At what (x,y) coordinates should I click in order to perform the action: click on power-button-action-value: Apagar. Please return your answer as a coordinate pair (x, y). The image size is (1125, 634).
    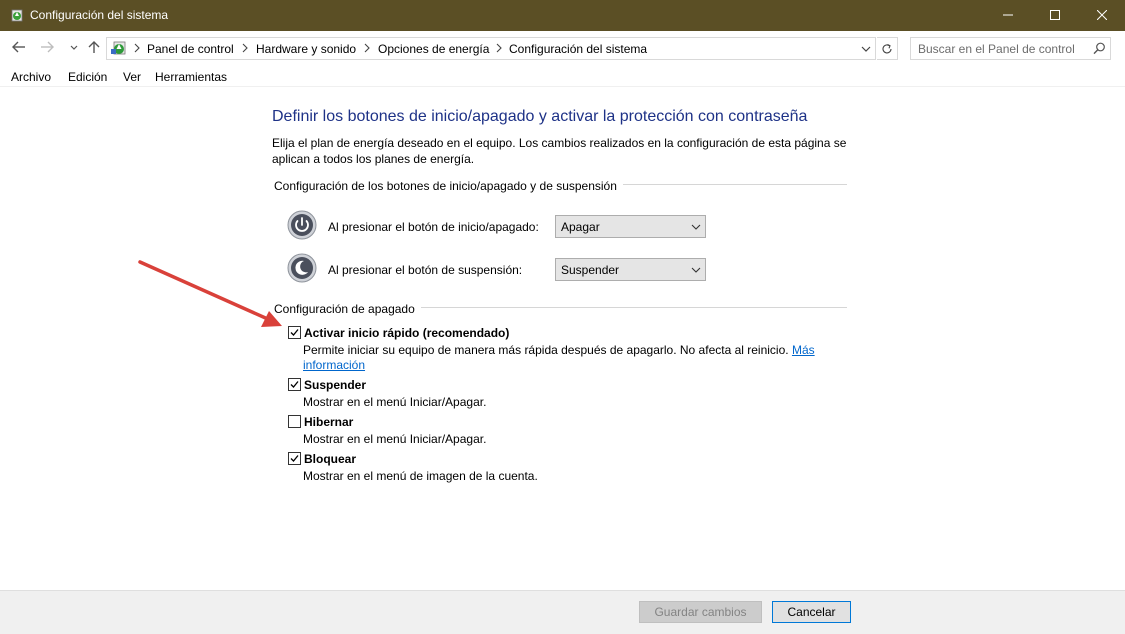
    Looking at the image, I should click on (580, 227).